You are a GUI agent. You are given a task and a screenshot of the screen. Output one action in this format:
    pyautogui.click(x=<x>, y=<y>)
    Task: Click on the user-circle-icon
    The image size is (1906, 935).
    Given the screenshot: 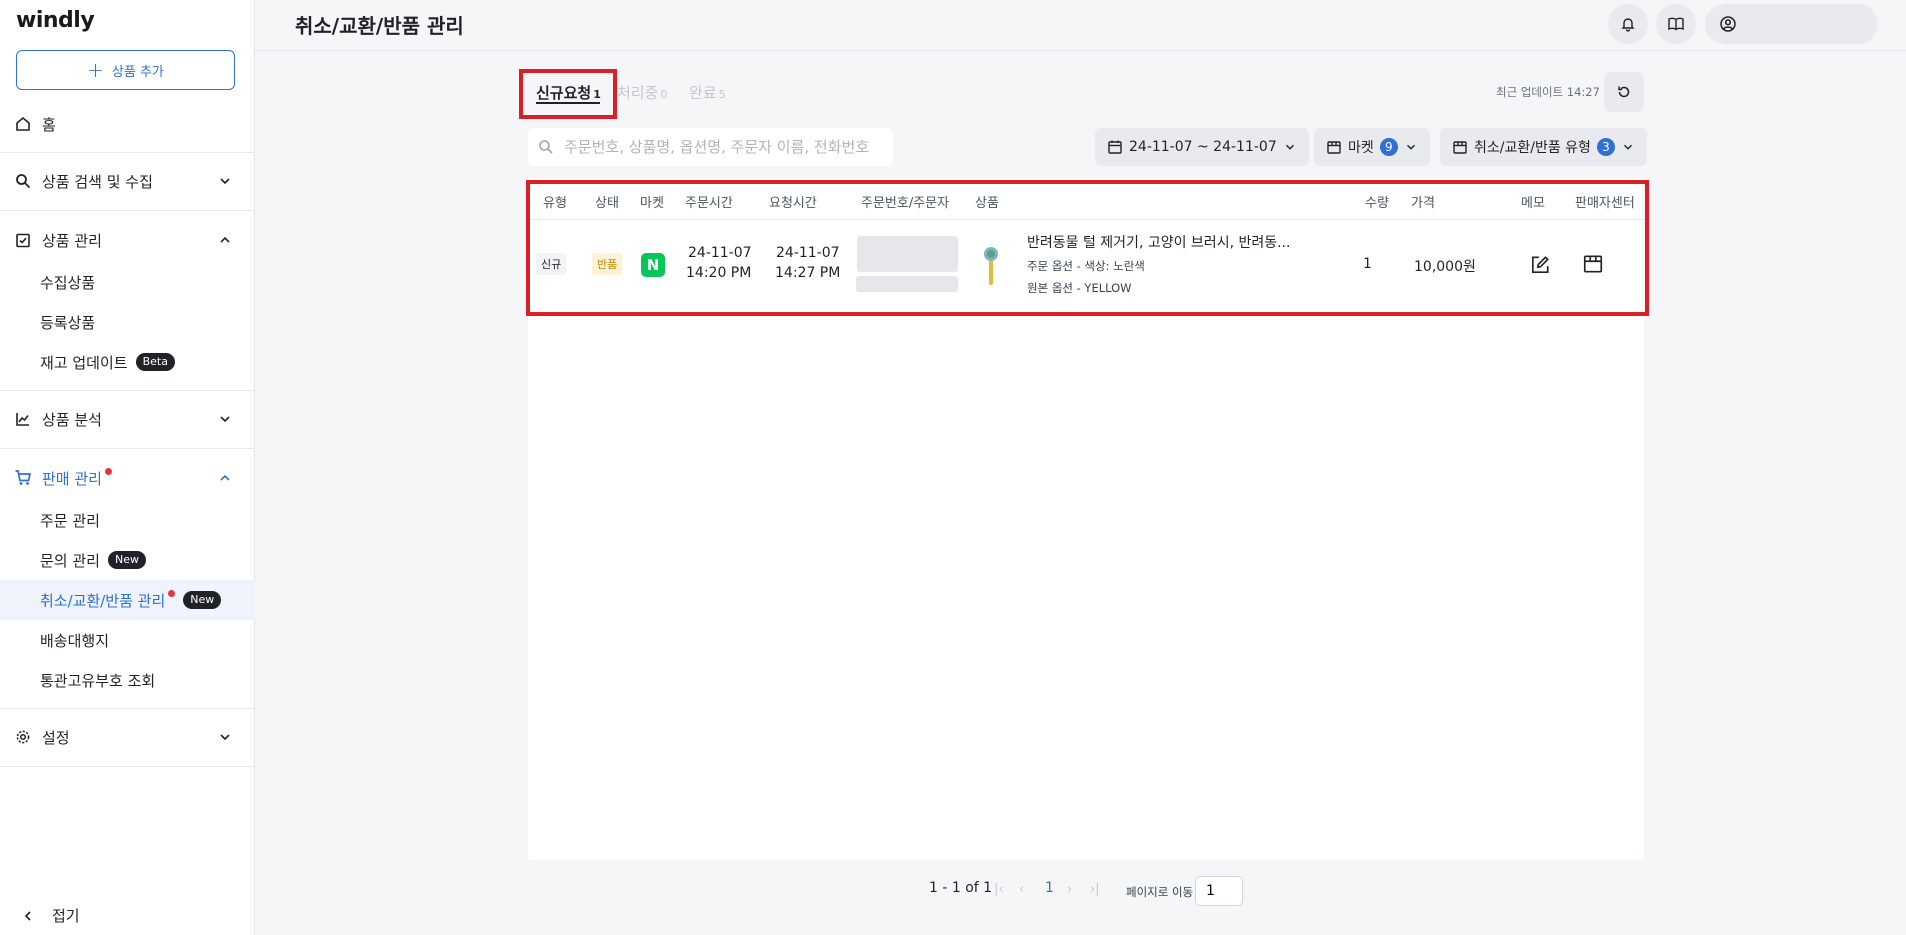 What is the action you would take?
    pyautogui.click(x=1728, y=24)
    